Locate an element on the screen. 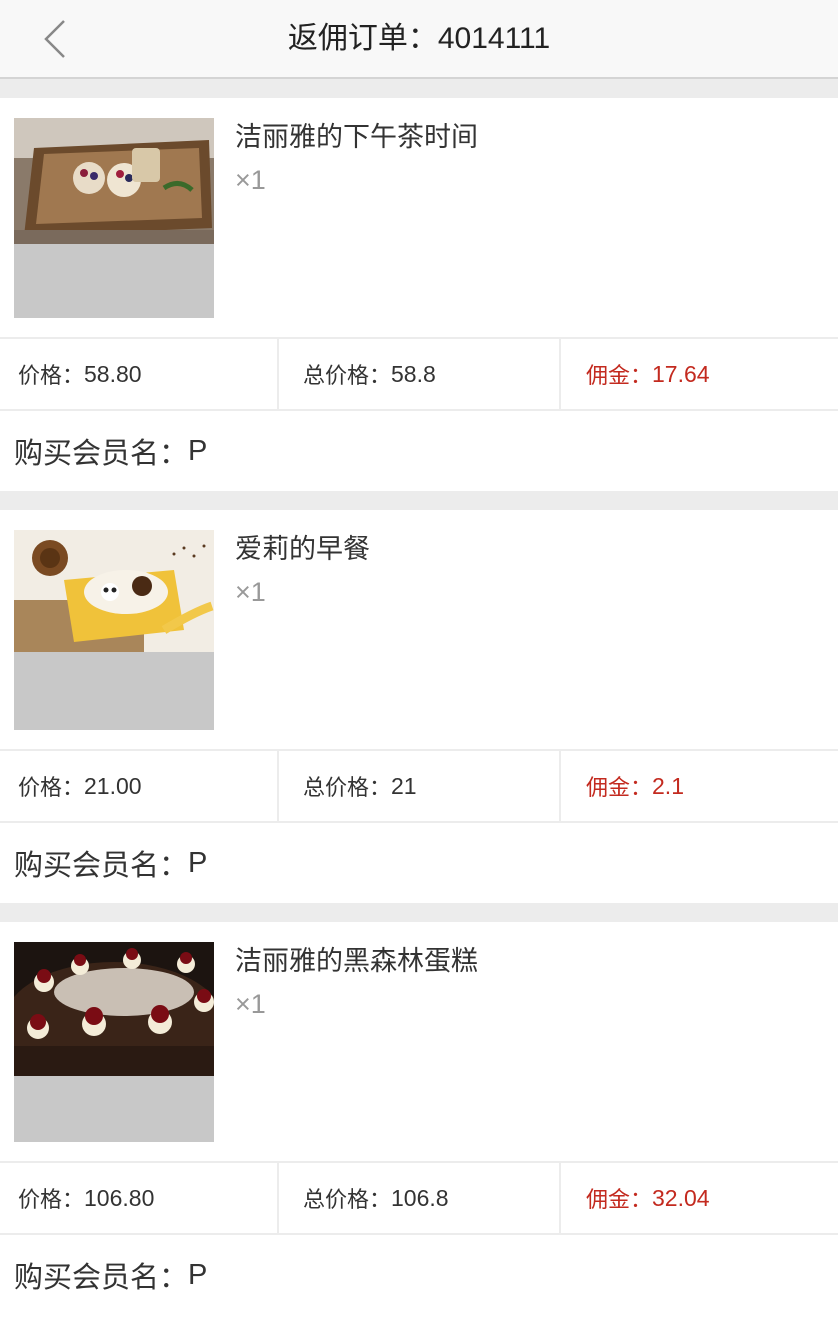 The image size is (838, 1328). price-row: 价格： 58.80 总价格： 58.8 佣金： 17.64 is located at coordinates (419, 375).